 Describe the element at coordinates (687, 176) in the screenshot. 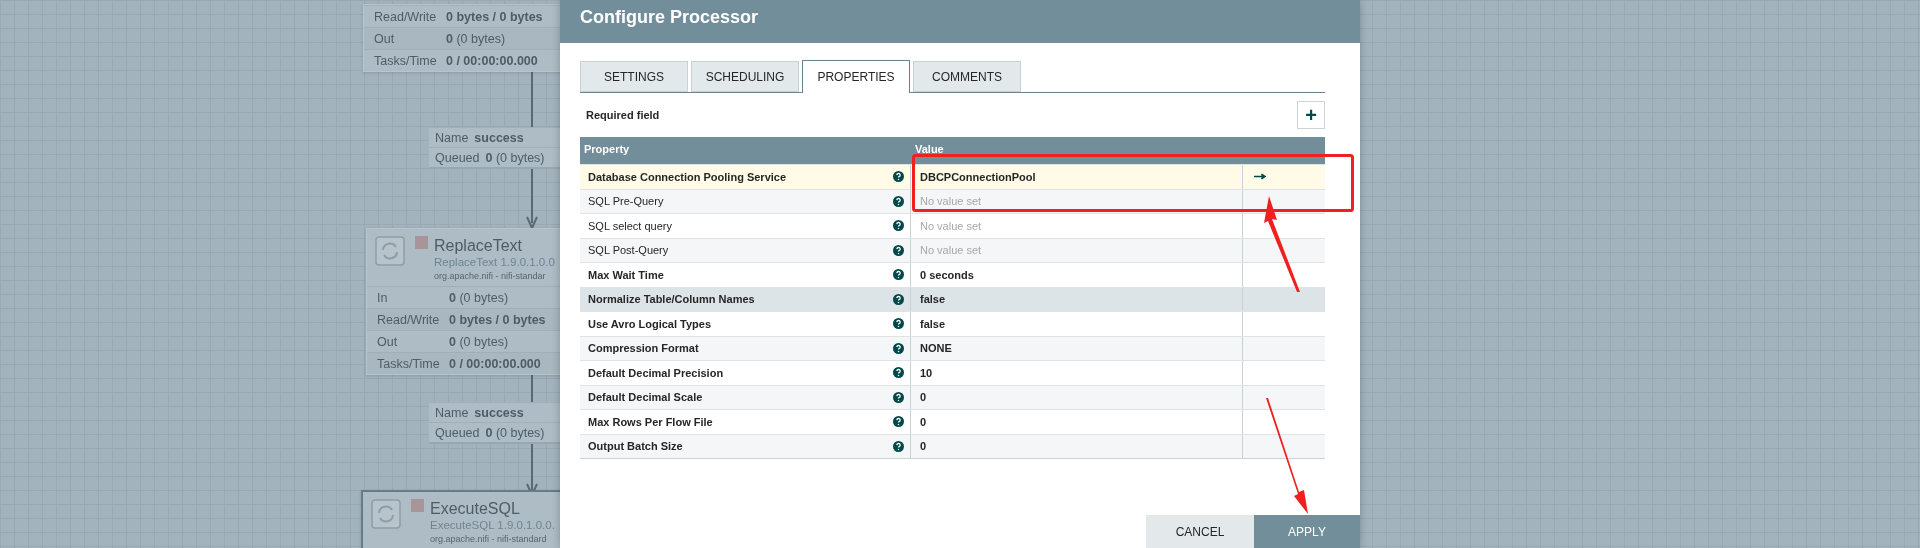

I see `property-name: Database Connection Pooling Service` at that location.